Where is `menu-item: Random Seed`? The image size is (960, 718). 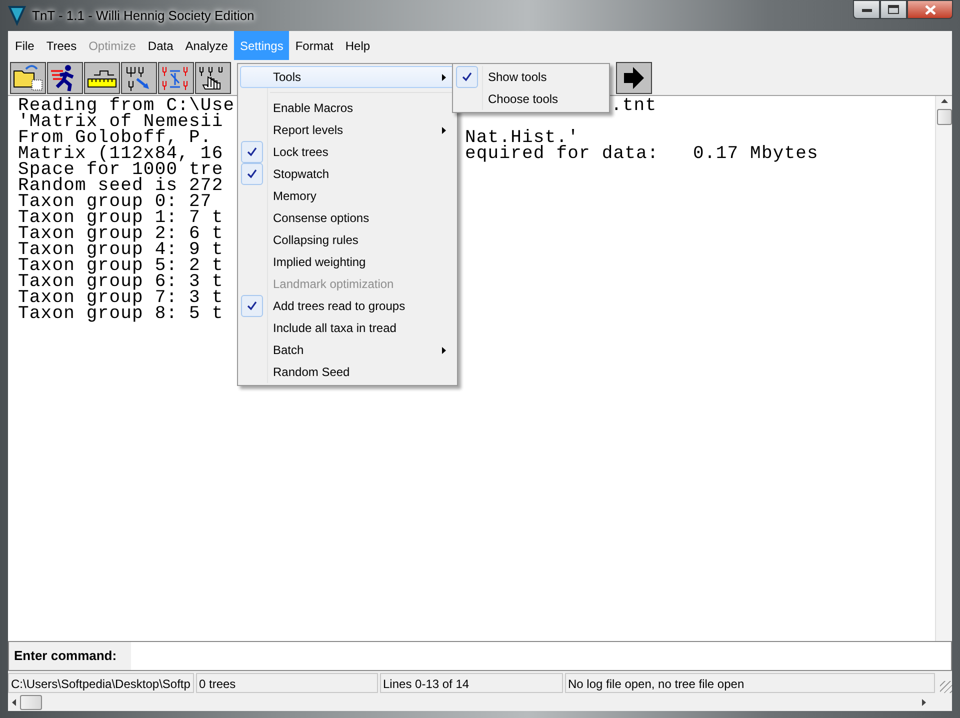 menu-item: Random Seed is located at coordinates (347, 372).